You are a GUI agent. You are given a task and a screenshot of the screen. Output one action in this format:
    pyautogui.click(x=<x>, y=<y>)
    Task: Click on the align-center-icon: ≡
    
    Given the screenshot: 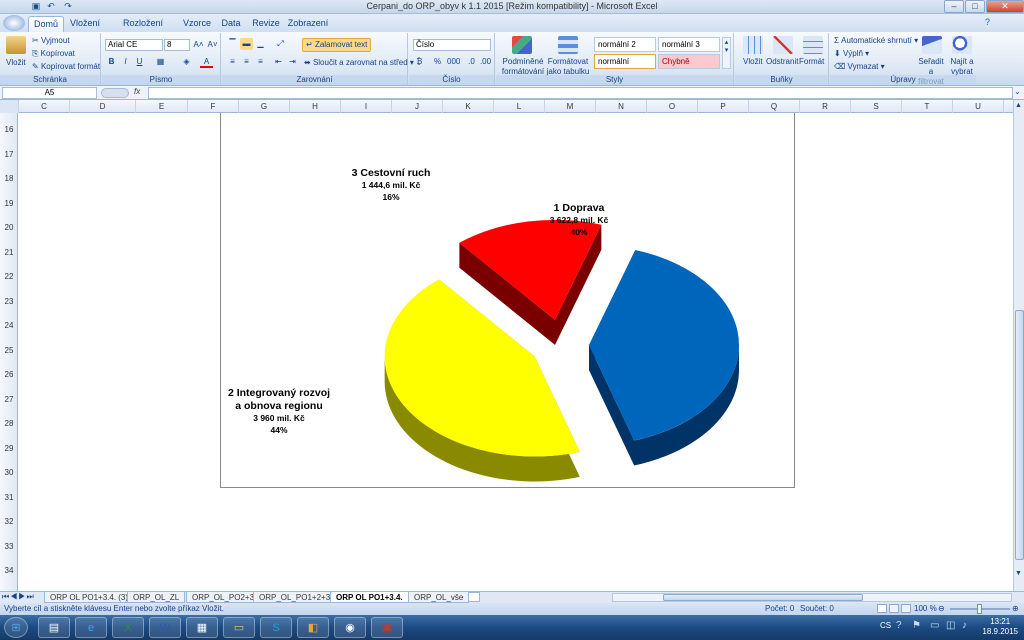 What is the action you would take?
    pyautogui.click(x=246, y=62)
    